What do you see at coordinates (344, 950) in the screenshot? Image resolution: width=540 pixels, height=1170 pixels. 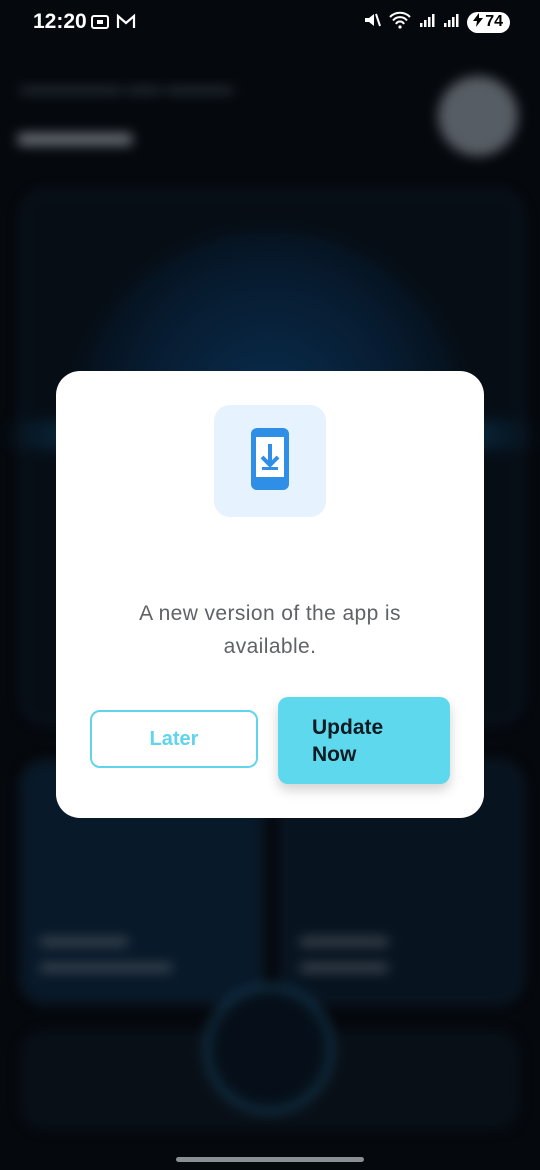 I see `background-card-right-text: ▬▬▬▬ ▬▬▬▬` at bounding box center [344, 950].